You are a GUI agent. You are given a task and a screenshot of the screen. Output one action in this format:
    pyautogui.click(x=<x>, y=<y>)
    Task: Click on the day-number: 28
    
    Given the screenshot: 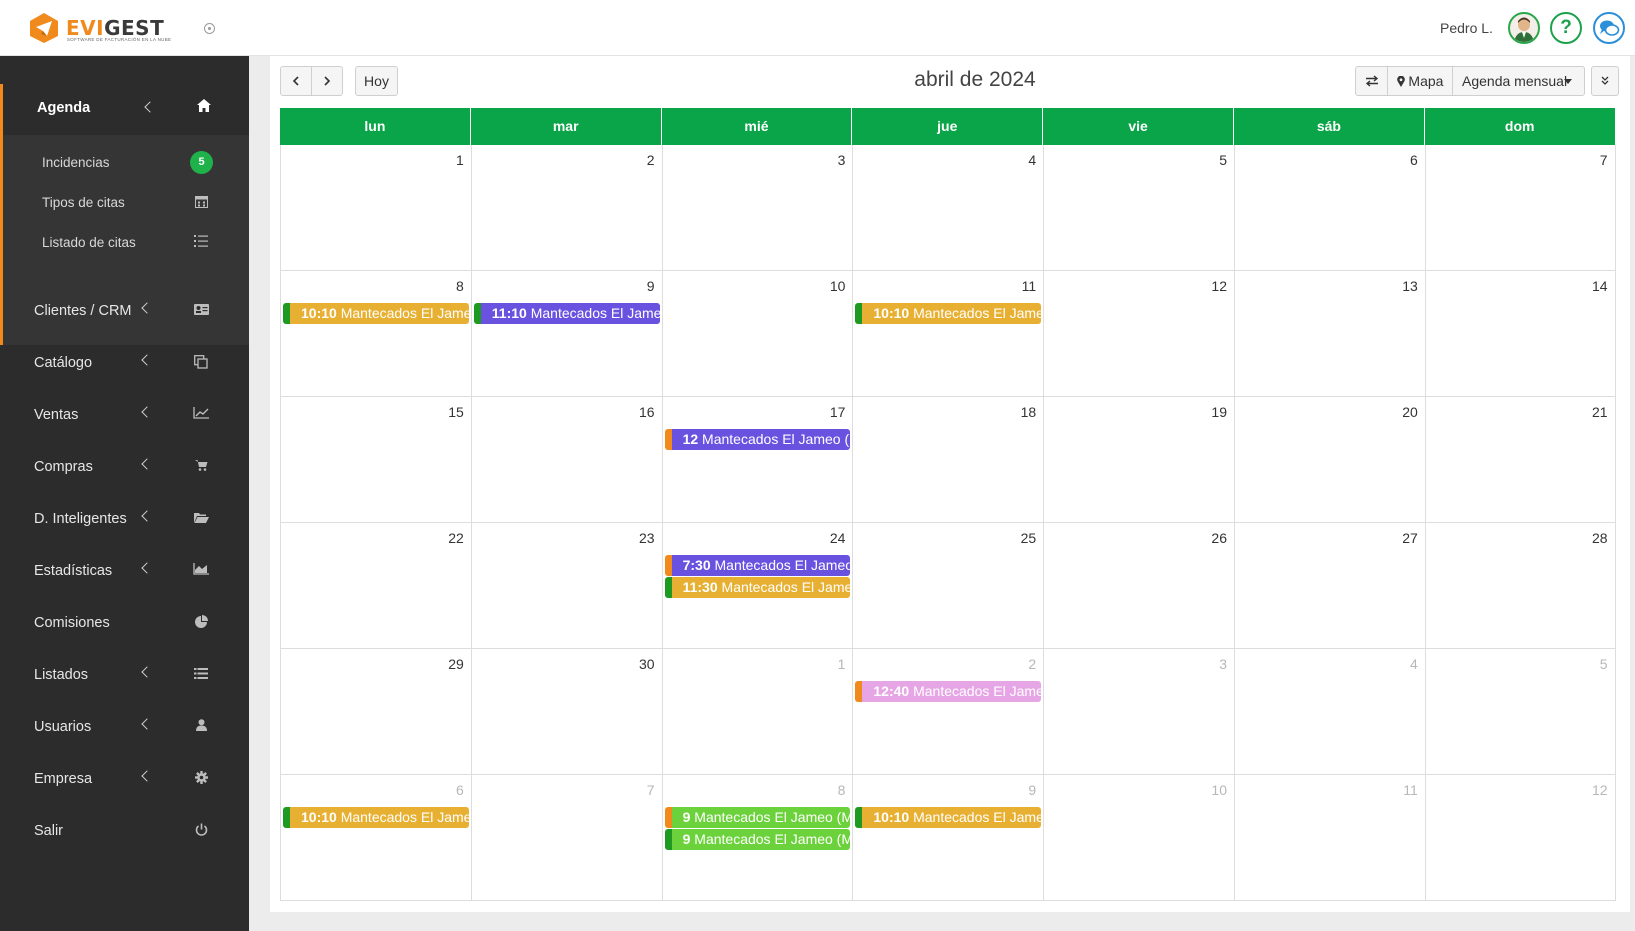 What is the action you would take?
    pyautogui.click(x=1600, y=538)
    